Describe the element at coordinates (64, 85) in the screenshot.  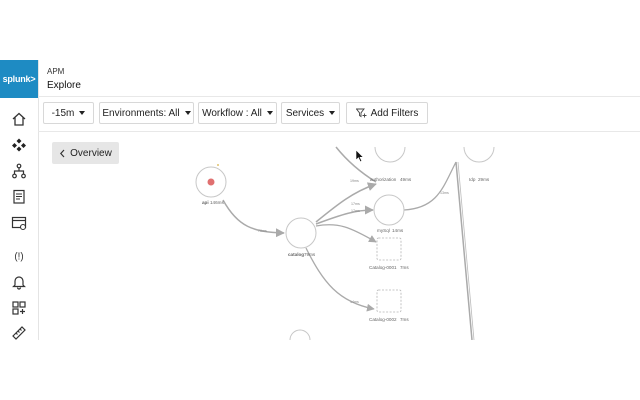
I see `page-title: Explore` at that location.